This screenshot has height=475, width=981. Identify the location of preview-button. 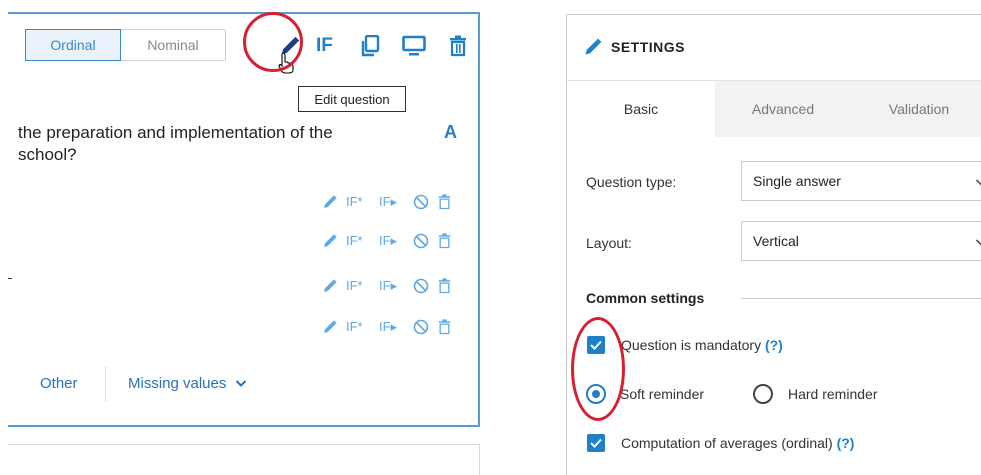
(414, 46).